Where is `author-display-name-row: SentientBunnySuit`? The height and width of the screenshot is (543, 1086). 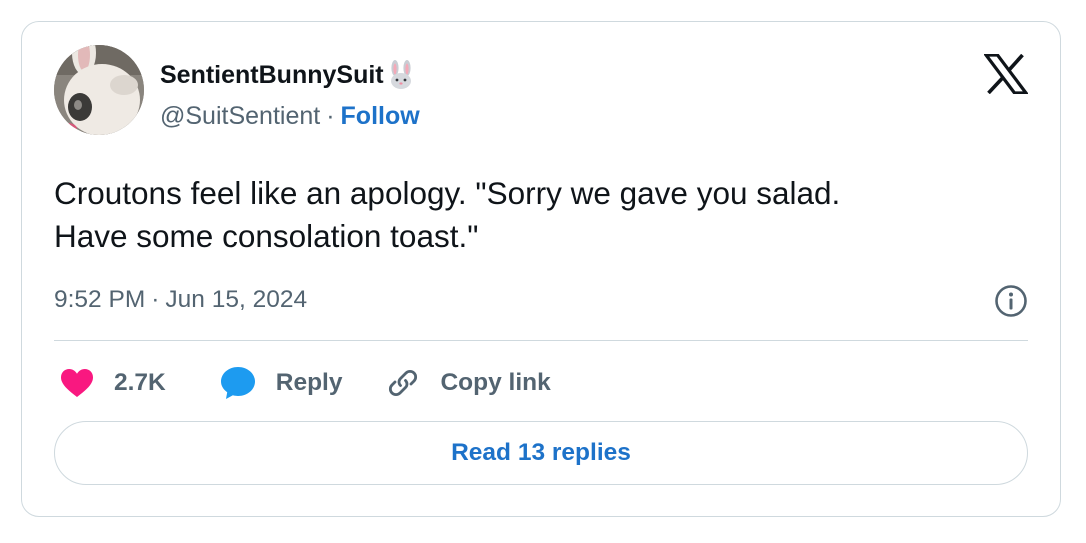
author-display-name-row: SentientBunnySuit is located at coordinates (288, 75).